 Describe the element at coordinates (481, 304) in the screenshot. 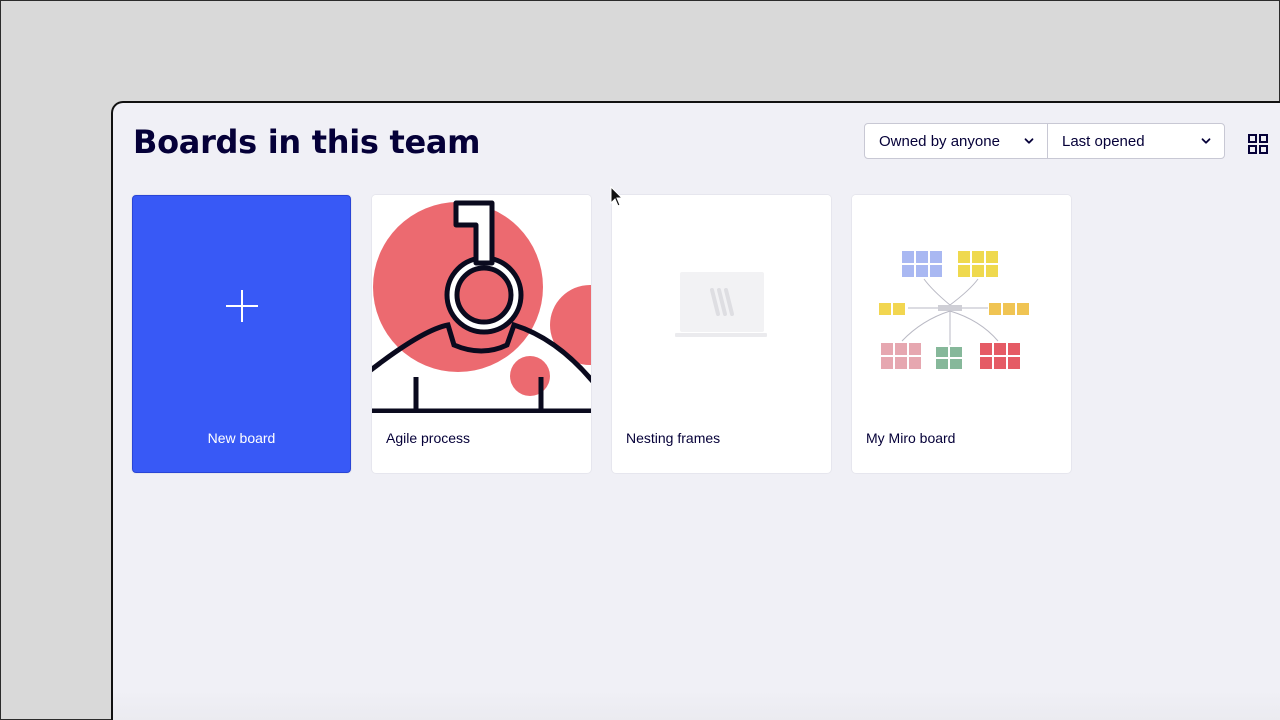

I see `agile-illustration-thumbnail` at that location.